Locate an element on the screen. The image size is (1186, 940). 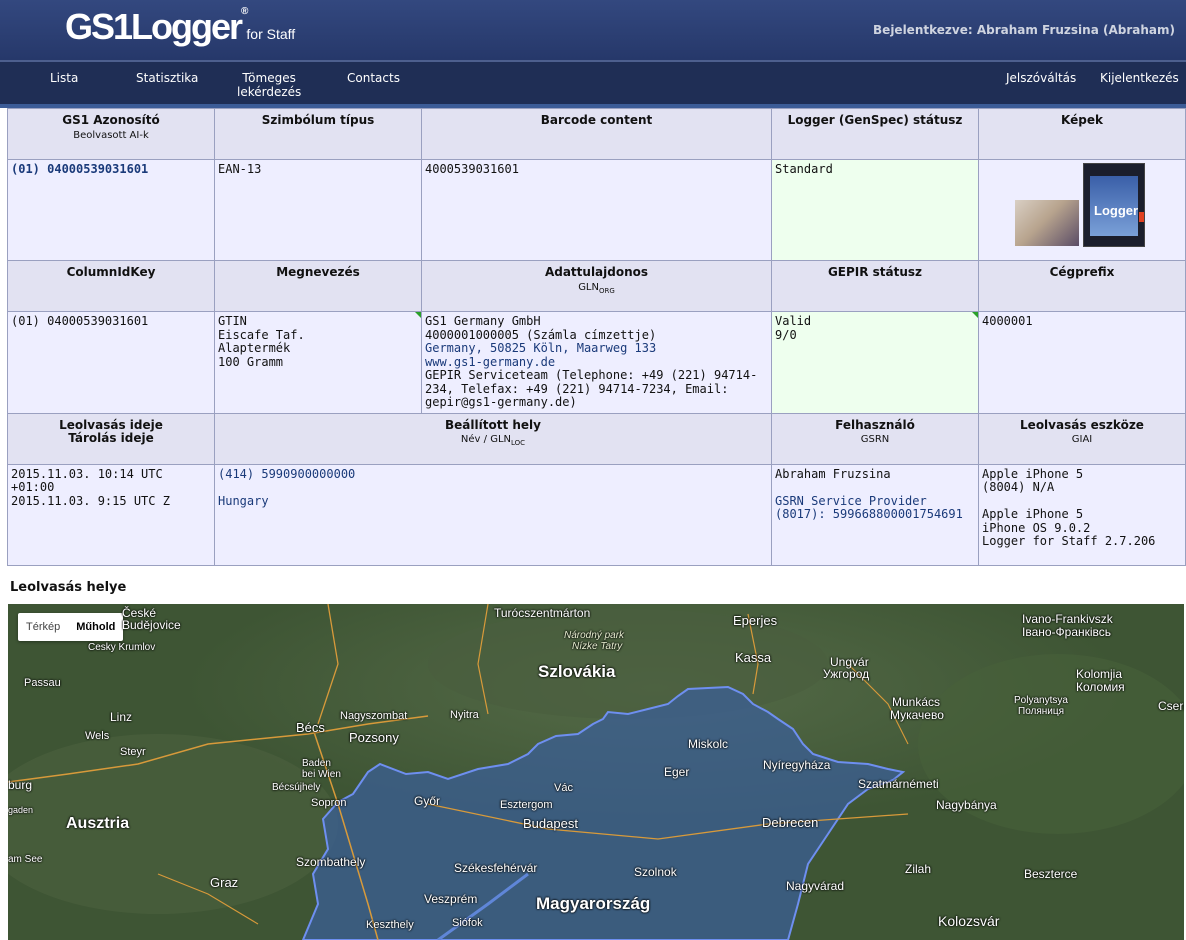
col-leolvasas-ideje: Leolvasás ideje Tárolás ideje is located at coordinates (111, 438).